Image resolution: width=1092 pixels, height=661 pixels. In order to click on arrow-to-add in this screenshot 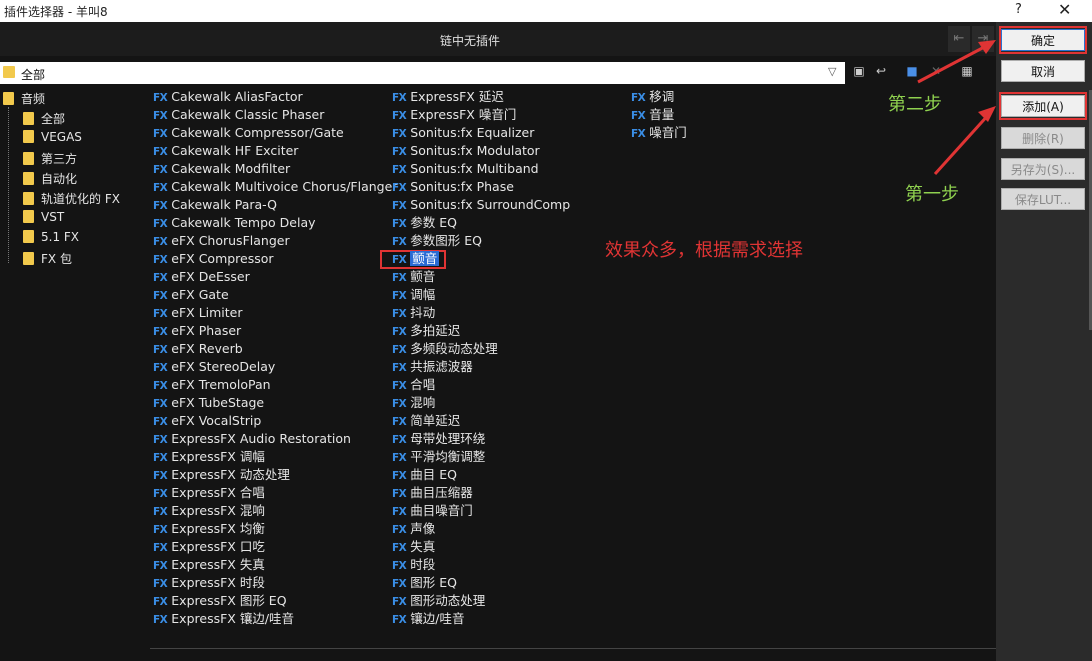, I will do `click(962, 143)`.